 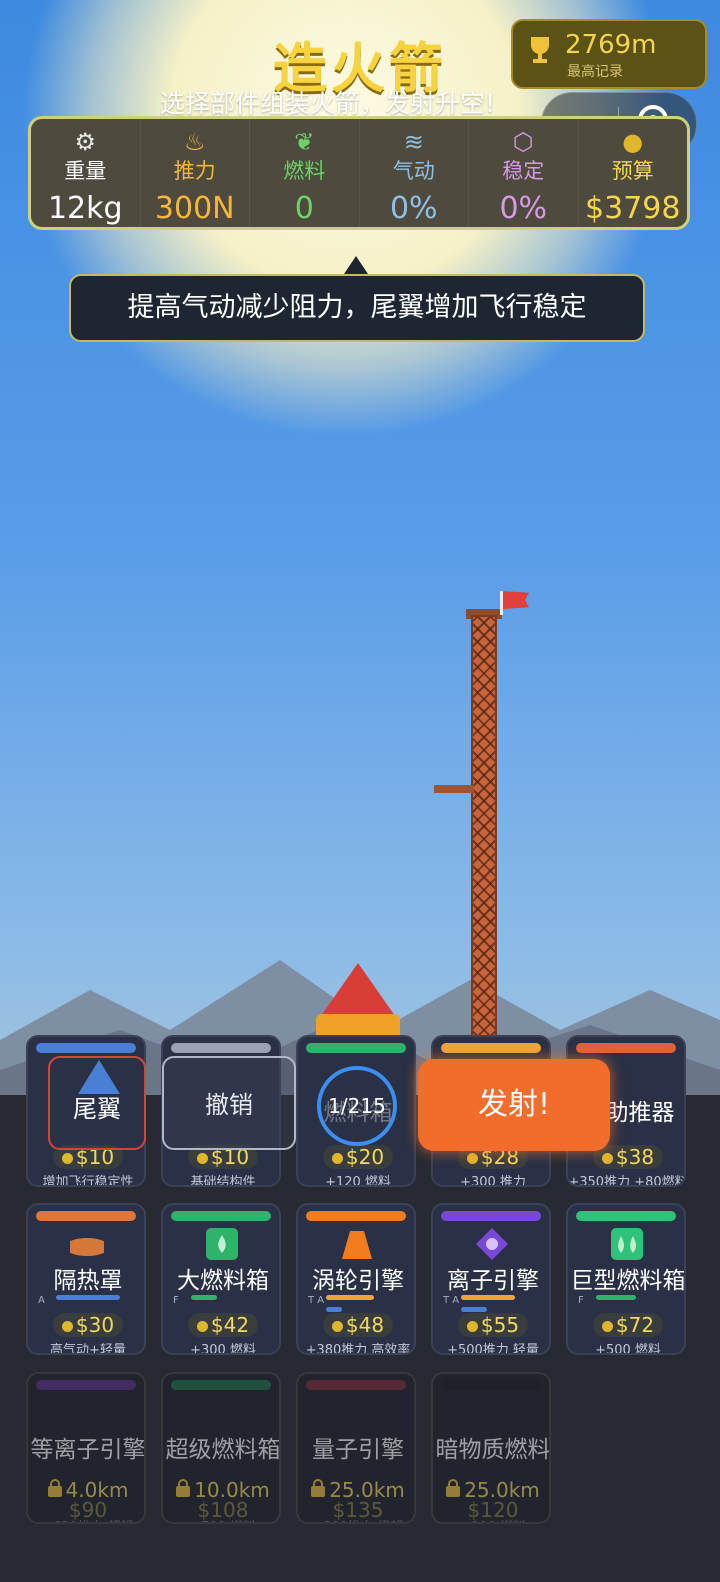 What do you see at coordinates (88, 1181) in the screenshot?
I see `part-description: 增加飞行稳定性` at bounding box center [88, 1181].